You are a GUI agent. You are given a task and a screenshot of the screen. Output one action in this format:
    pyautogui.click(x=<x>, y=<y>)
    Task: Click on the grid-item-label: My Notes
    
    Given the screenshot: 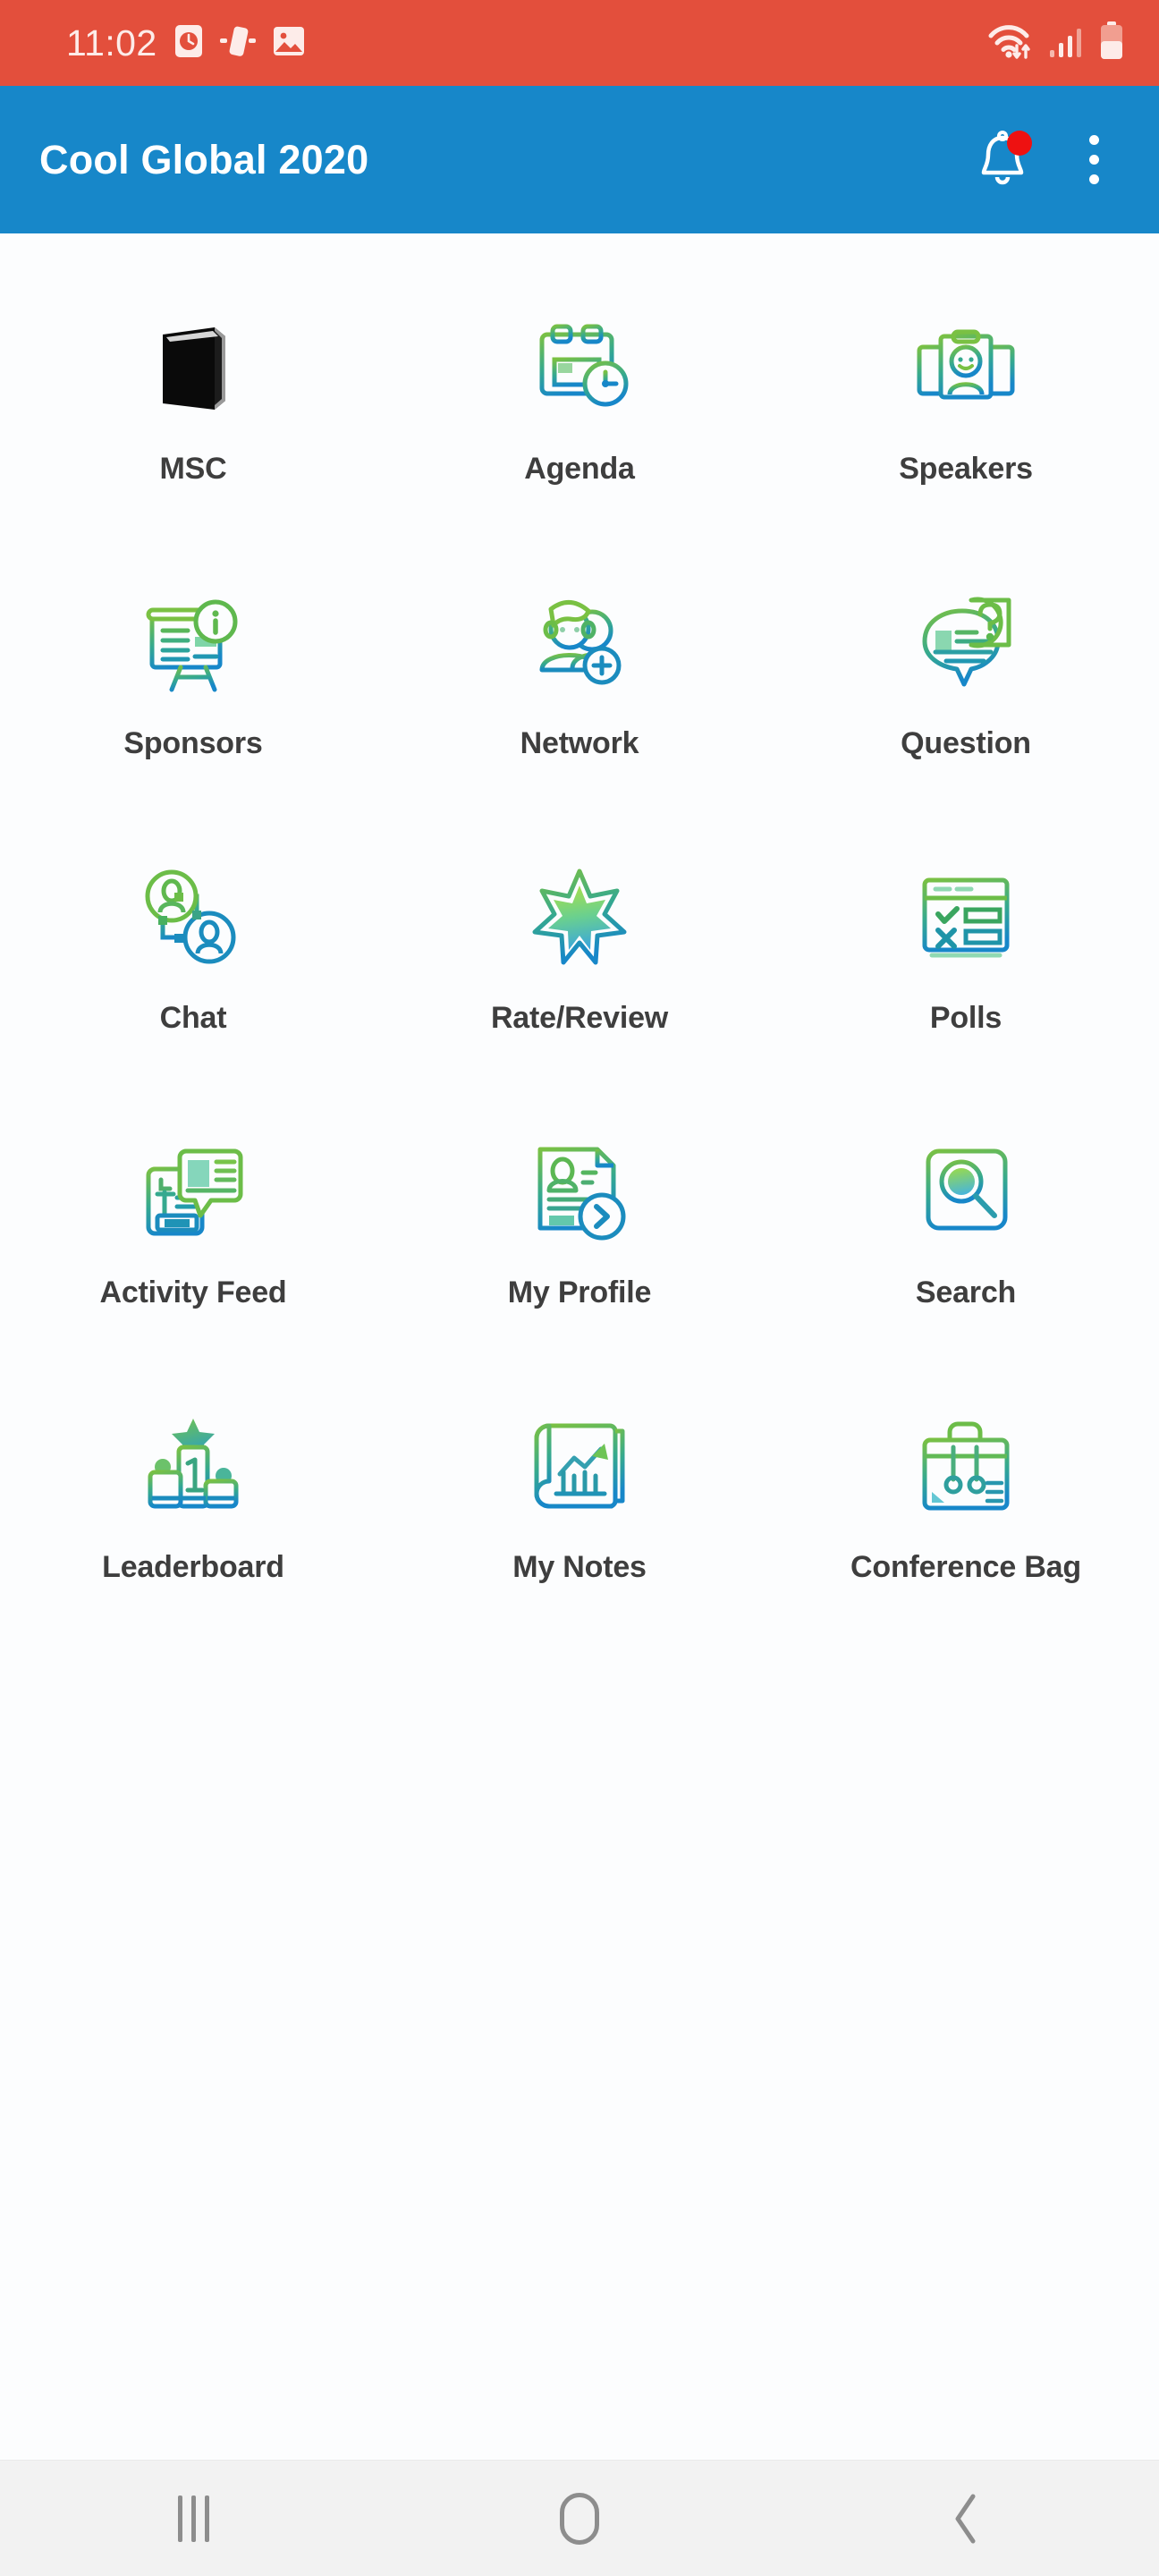 What is the action you would take?
    pyautogui.click(x=579, y=1567)
    